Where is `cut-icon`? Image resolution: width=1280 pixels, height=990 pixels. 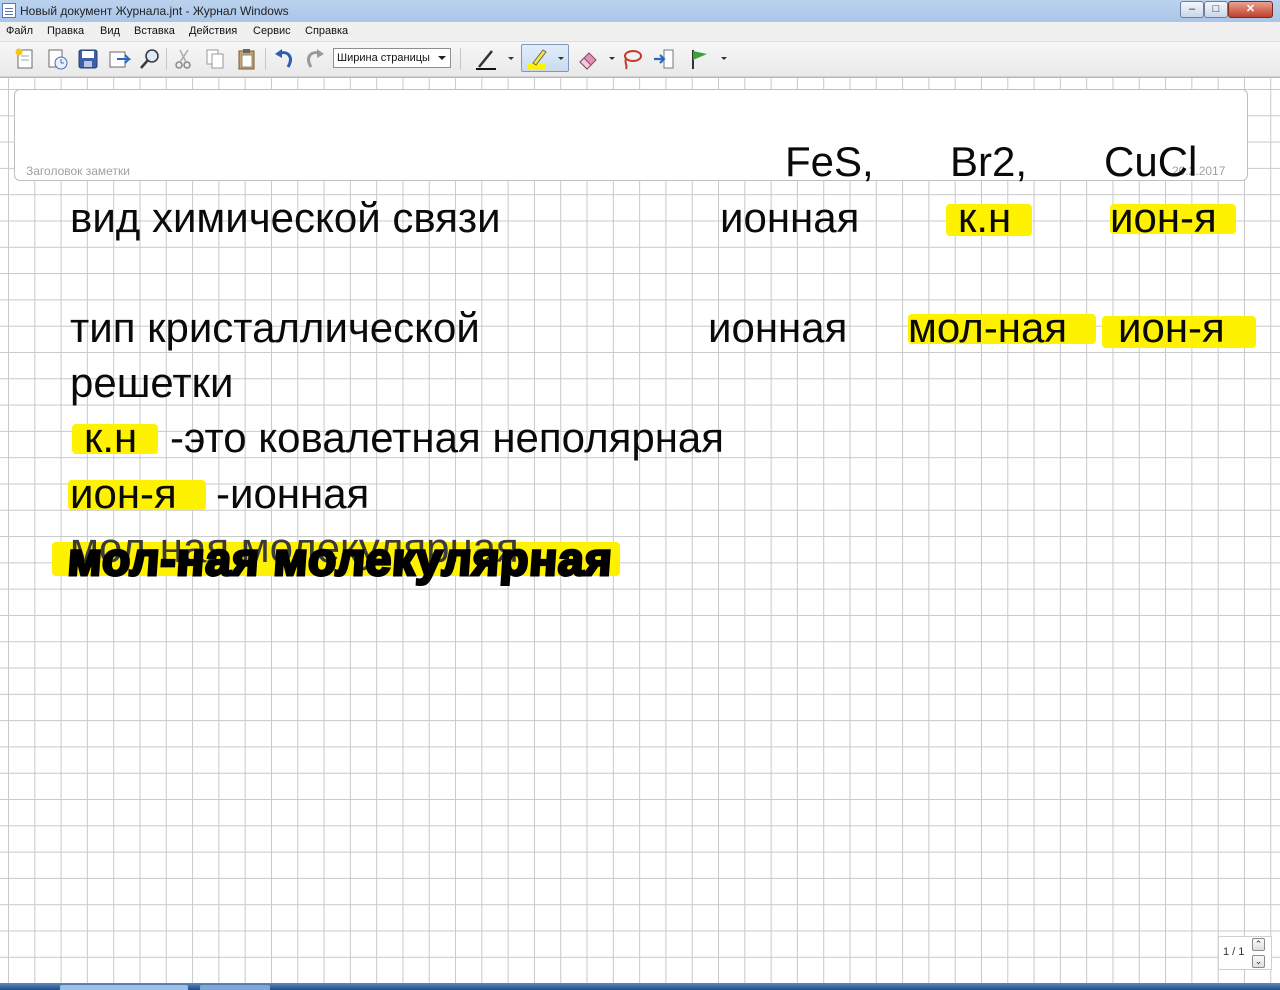 cut-icon is located at coordinates (184, 59).